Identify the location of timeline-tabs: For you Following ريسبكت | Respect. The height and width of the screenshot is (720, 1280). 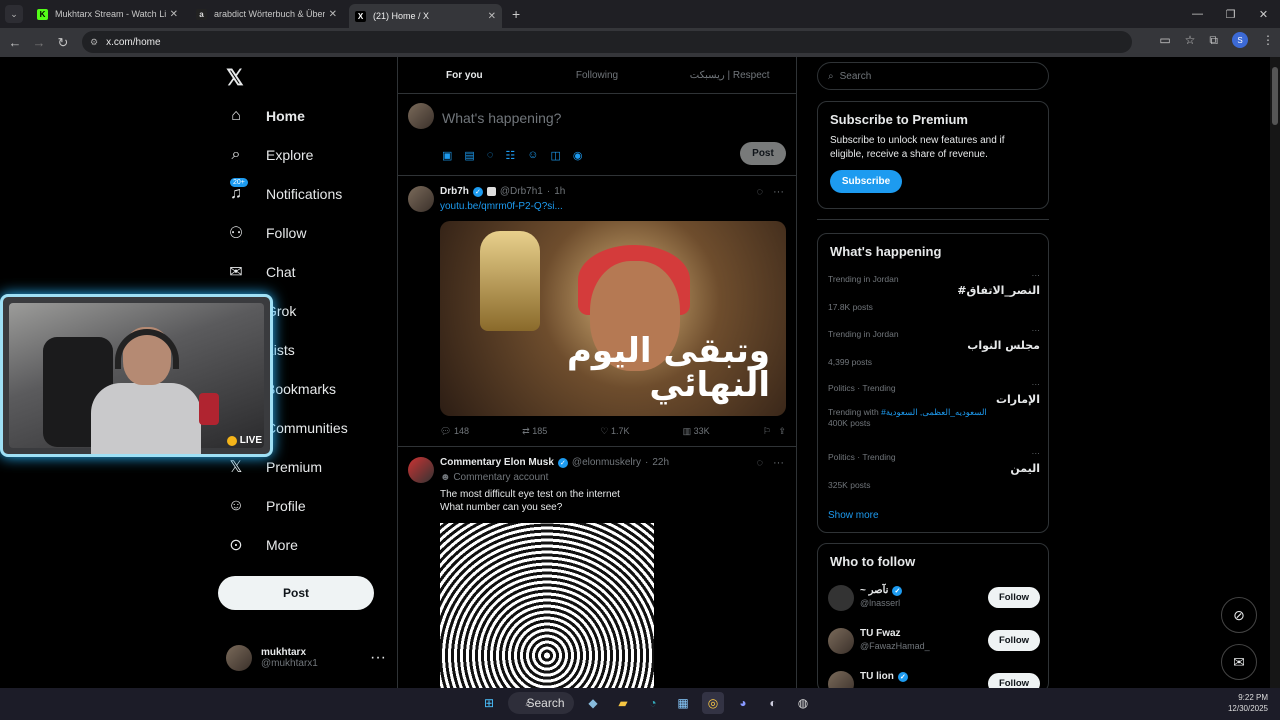
(597, 75).